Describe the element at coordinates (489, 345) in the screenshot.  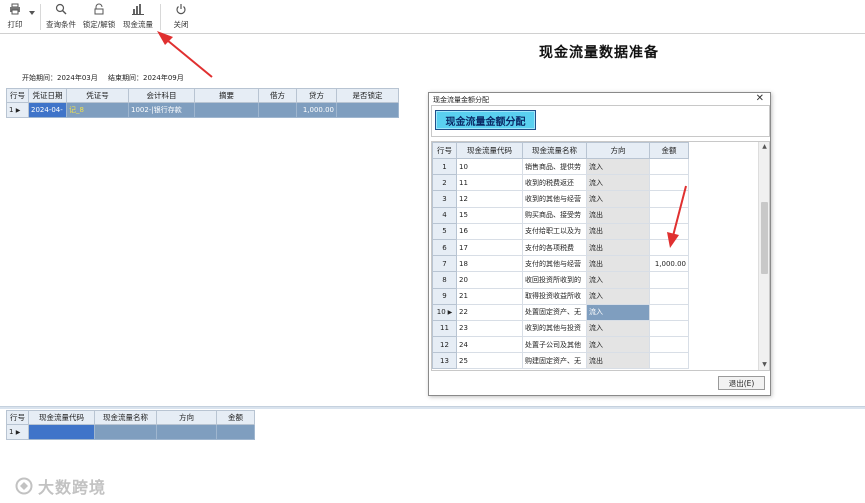
I see `code-cell: 24` at that location.